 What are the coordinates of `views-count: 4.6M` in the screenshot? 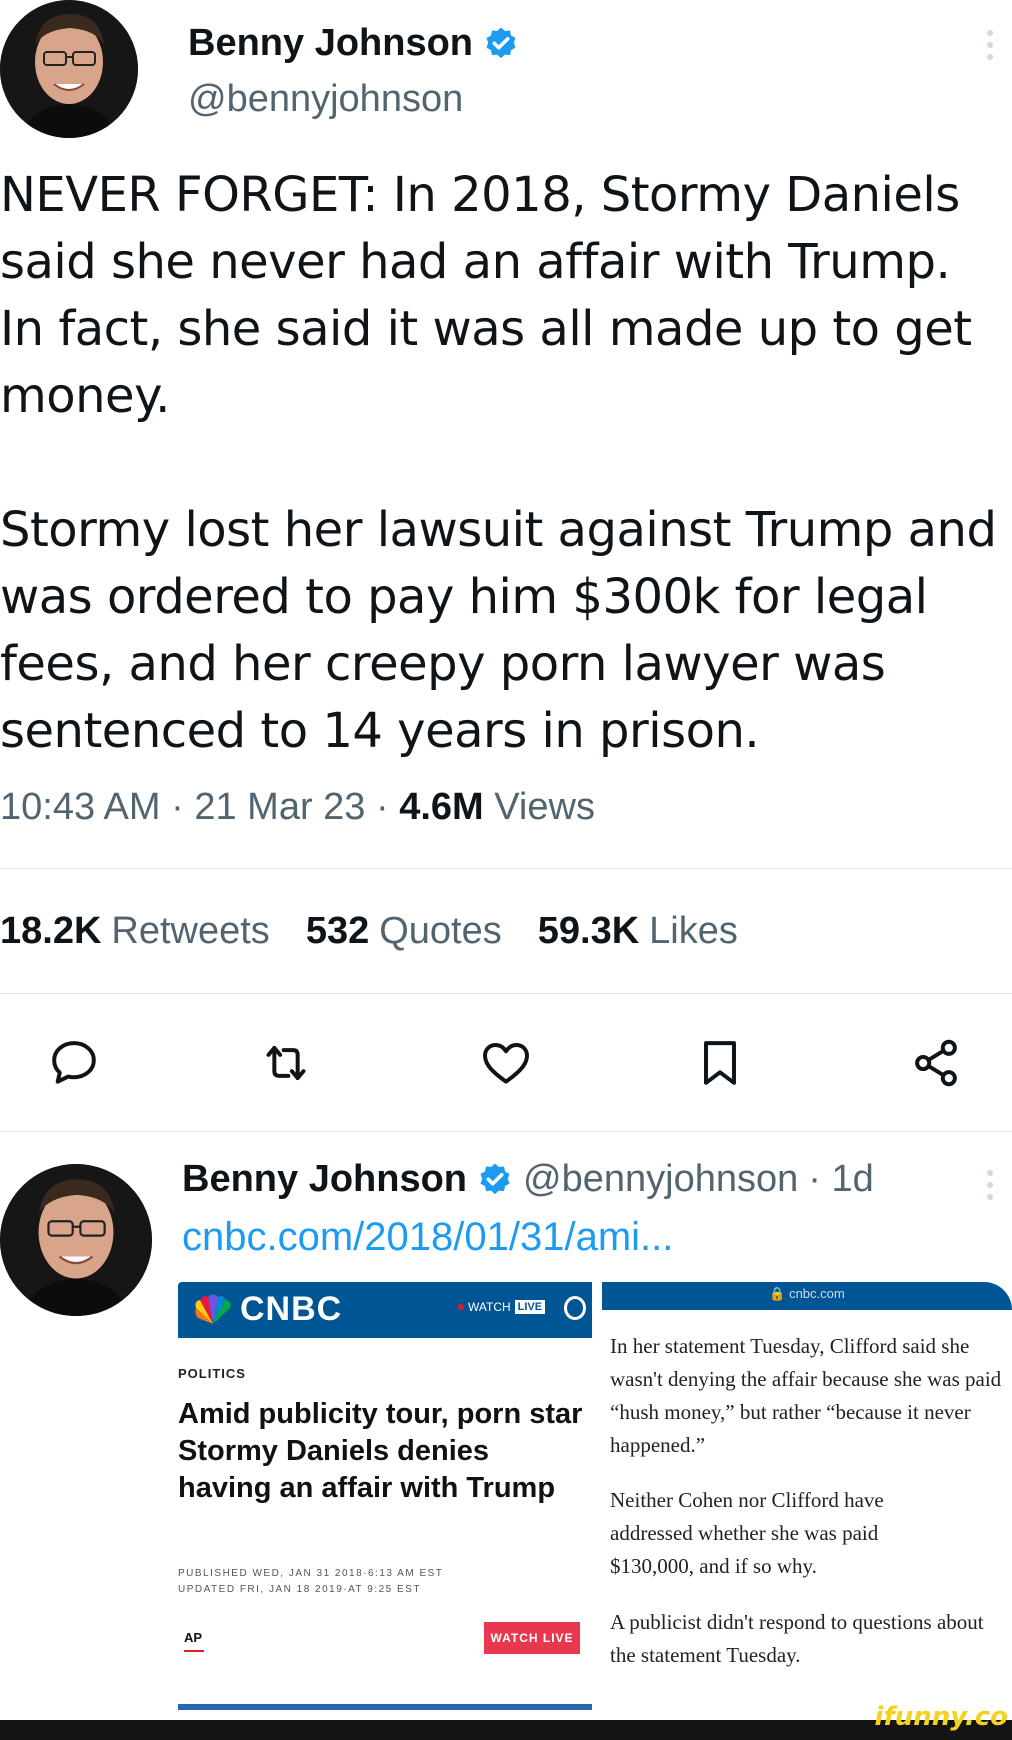 It's located at (441, 807).